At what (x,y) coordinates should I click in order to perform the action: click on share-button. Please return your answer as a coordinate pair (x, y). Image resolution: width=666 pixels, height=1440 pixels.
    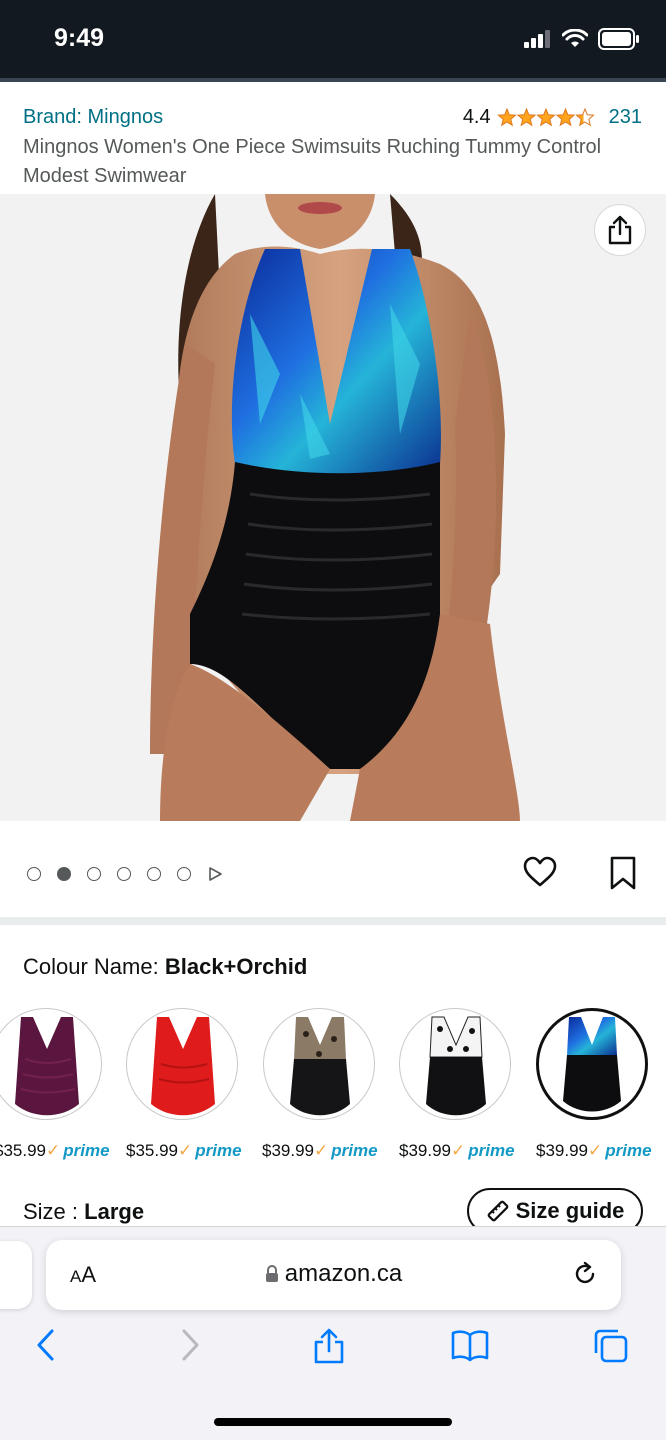
    Looking at the image, I should click on (620, 230).